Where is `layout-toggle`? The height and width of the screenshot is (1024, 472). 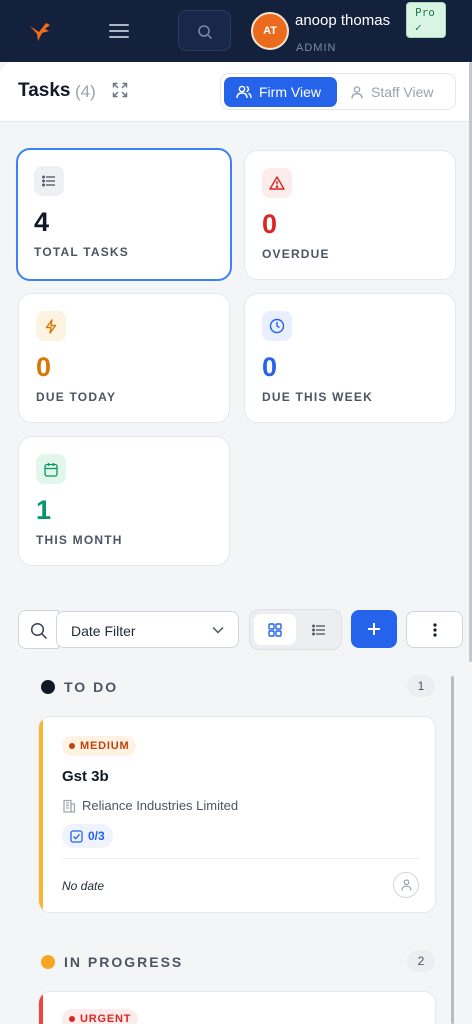
layout-toggle is located at coordinates (295, 629).